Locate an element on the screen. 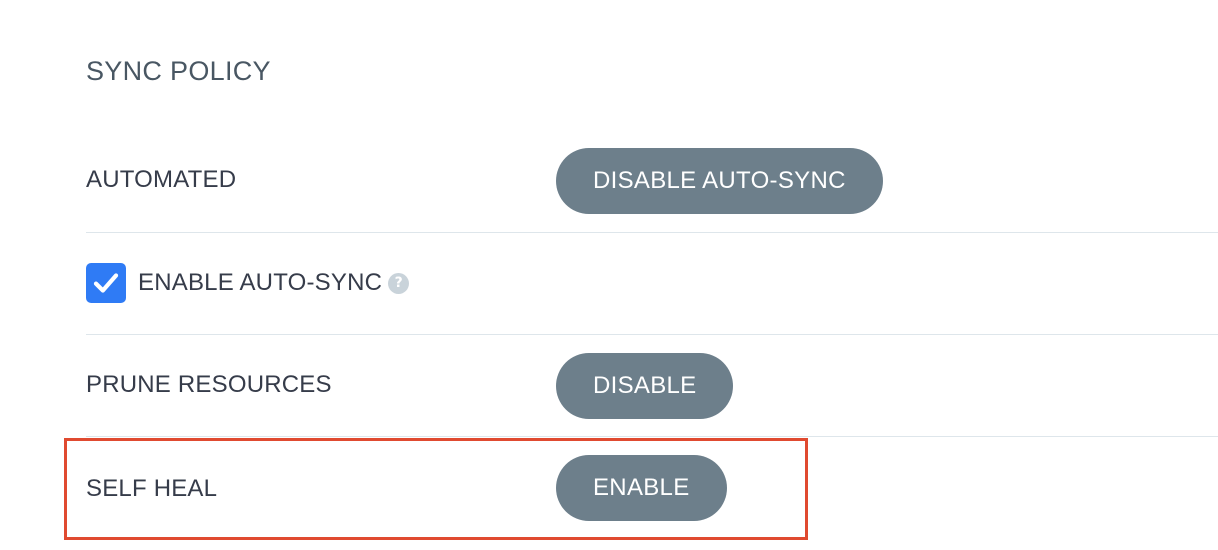  checkmark-icon is located at coordinates (106, 283).